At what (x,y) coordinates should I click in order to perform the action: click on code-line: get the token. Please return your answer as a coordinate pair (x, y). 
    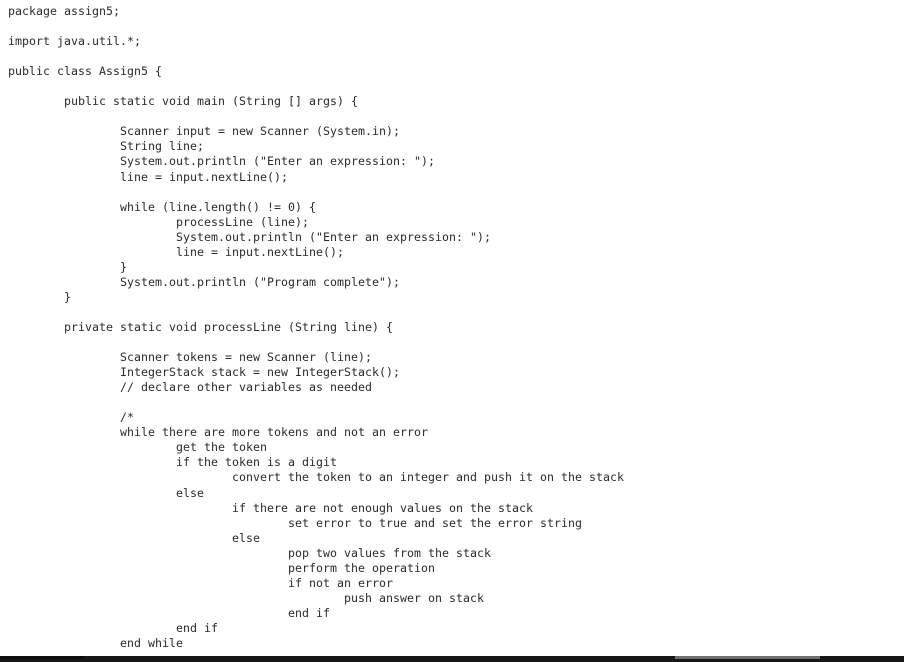
    Looking at the image, I should click on (138, 447).